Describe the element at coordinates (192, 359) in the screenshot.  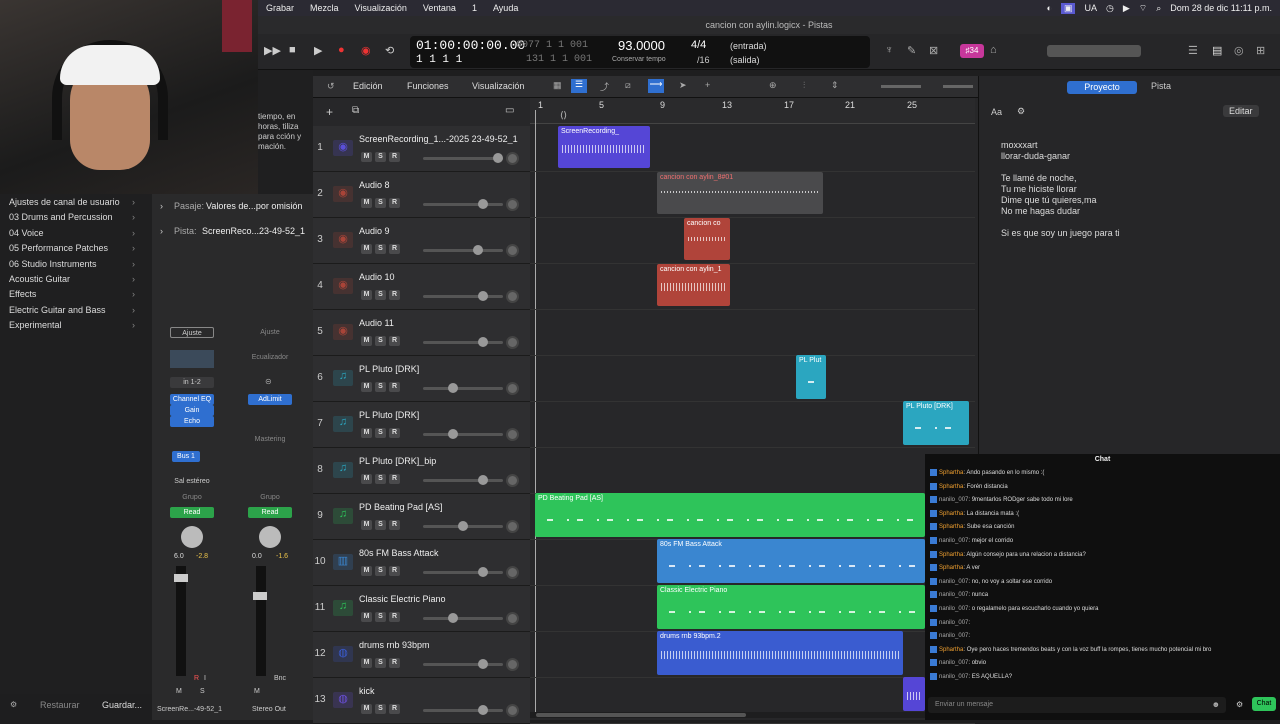
I see `eq-thumbnail` at that location.